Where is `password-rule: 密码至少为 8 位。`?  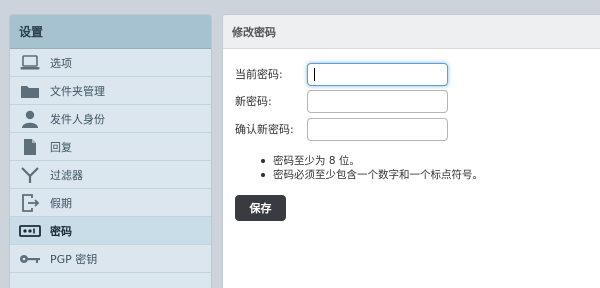 password-rule: 密码至少为 8 位。 is located at coordinates (371, 161).